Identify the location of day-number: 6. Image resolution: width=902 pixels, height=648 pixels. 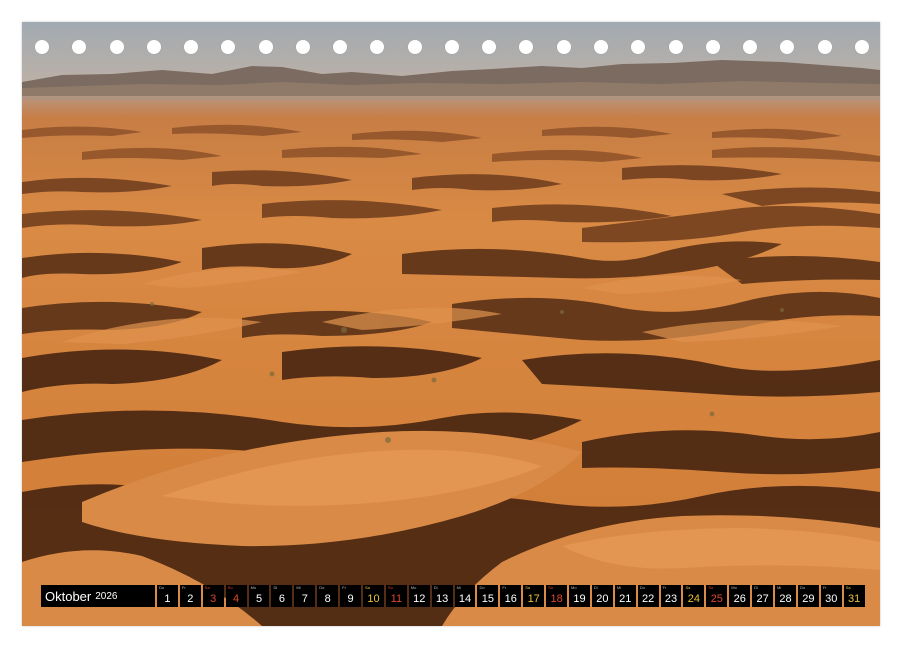
(281, 599).